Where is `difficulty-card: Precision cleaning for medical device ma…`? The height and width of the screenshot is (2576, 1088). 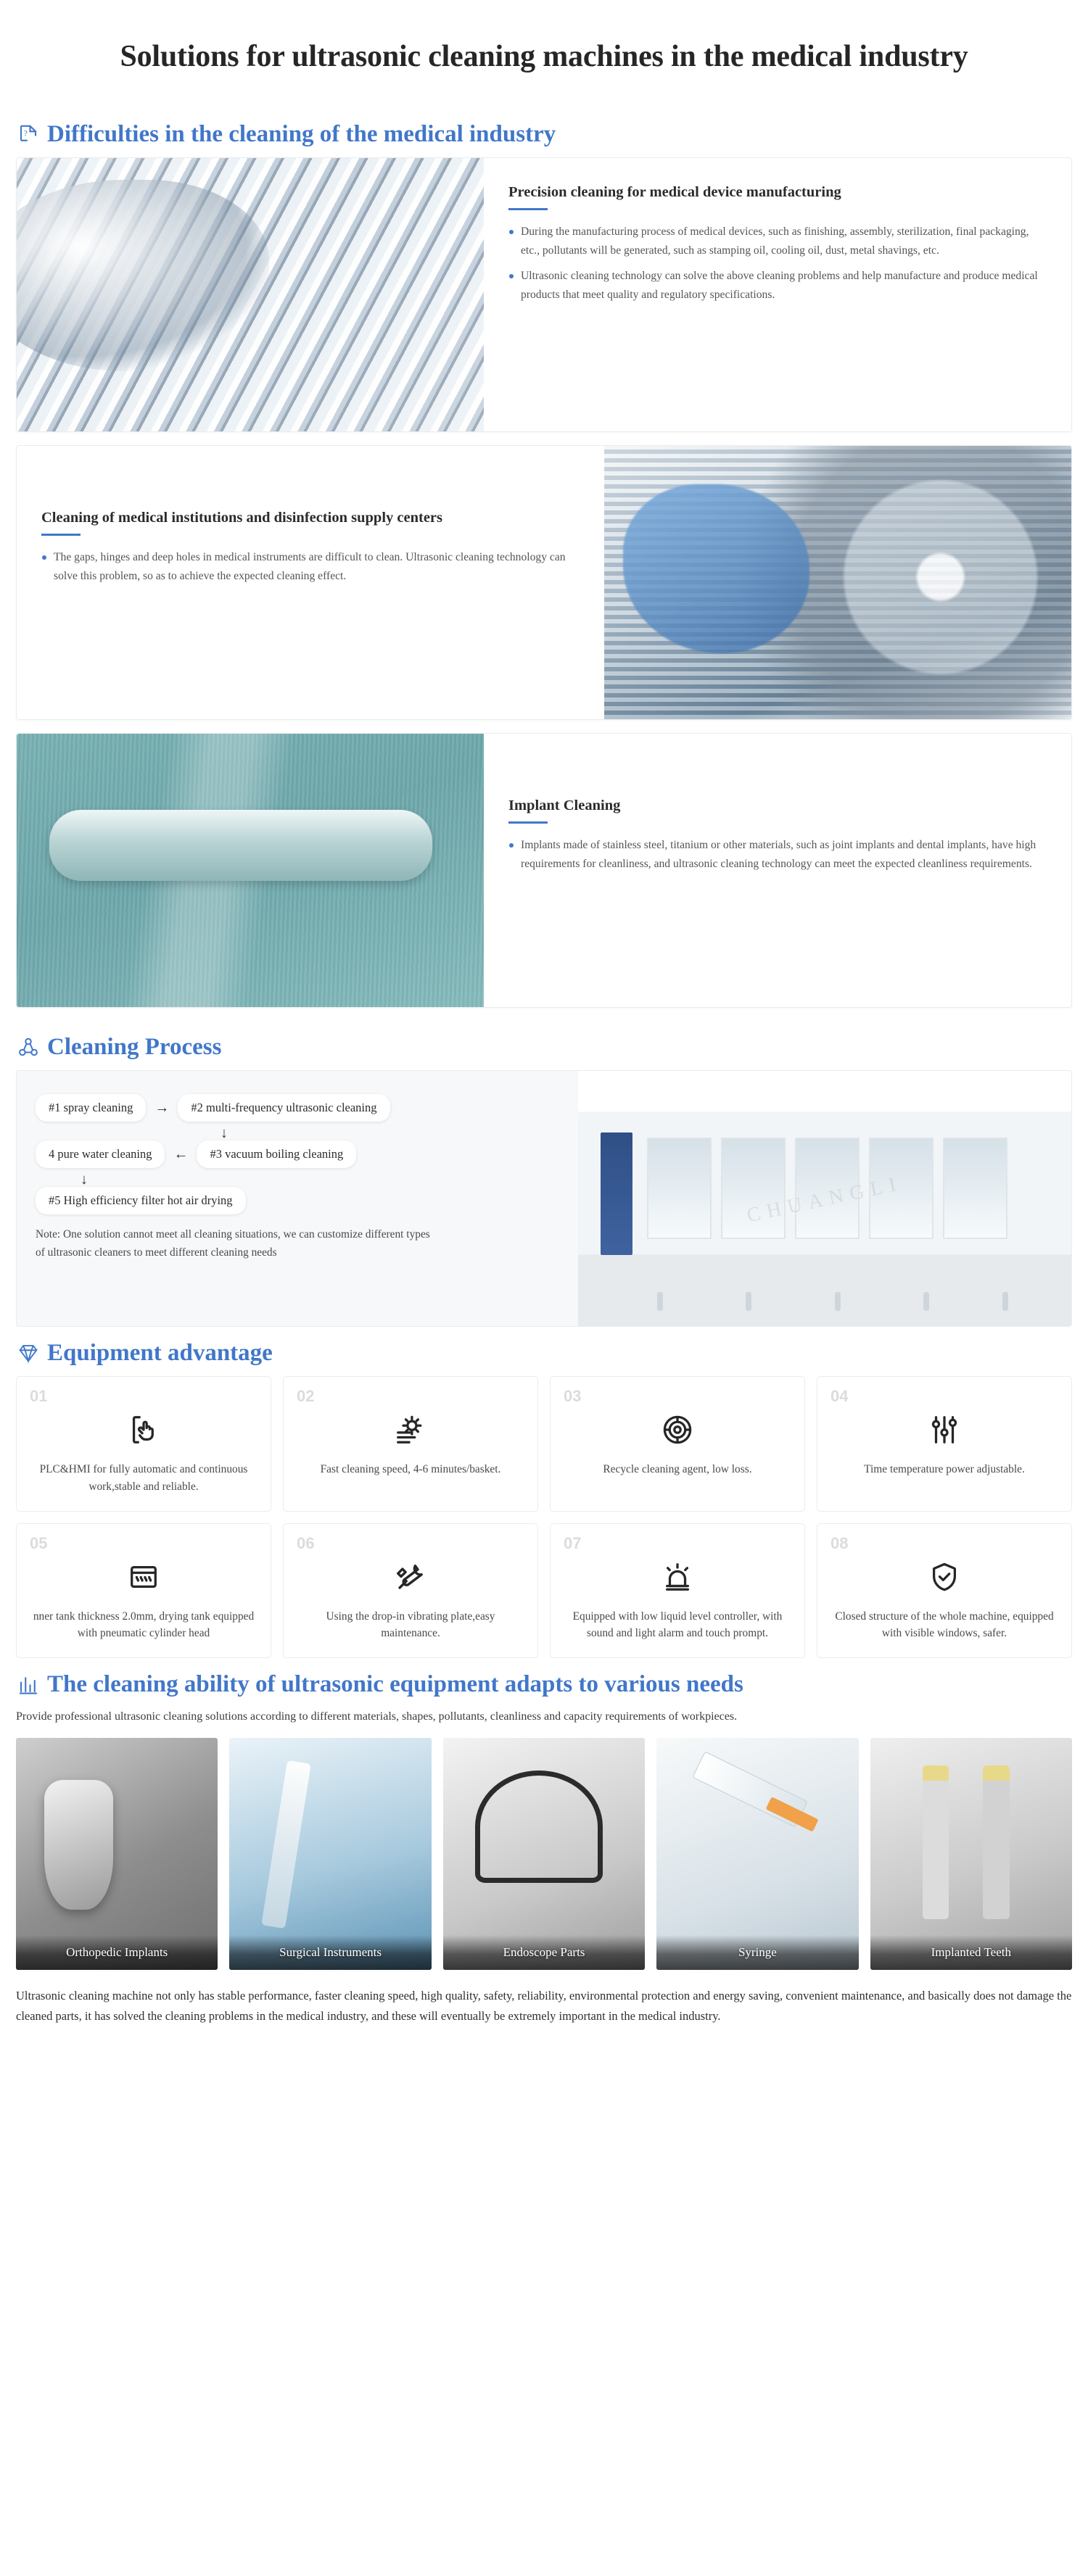
difficulty-card: Precision cleaning for medical device ma… is located at coordinates (544, 295).